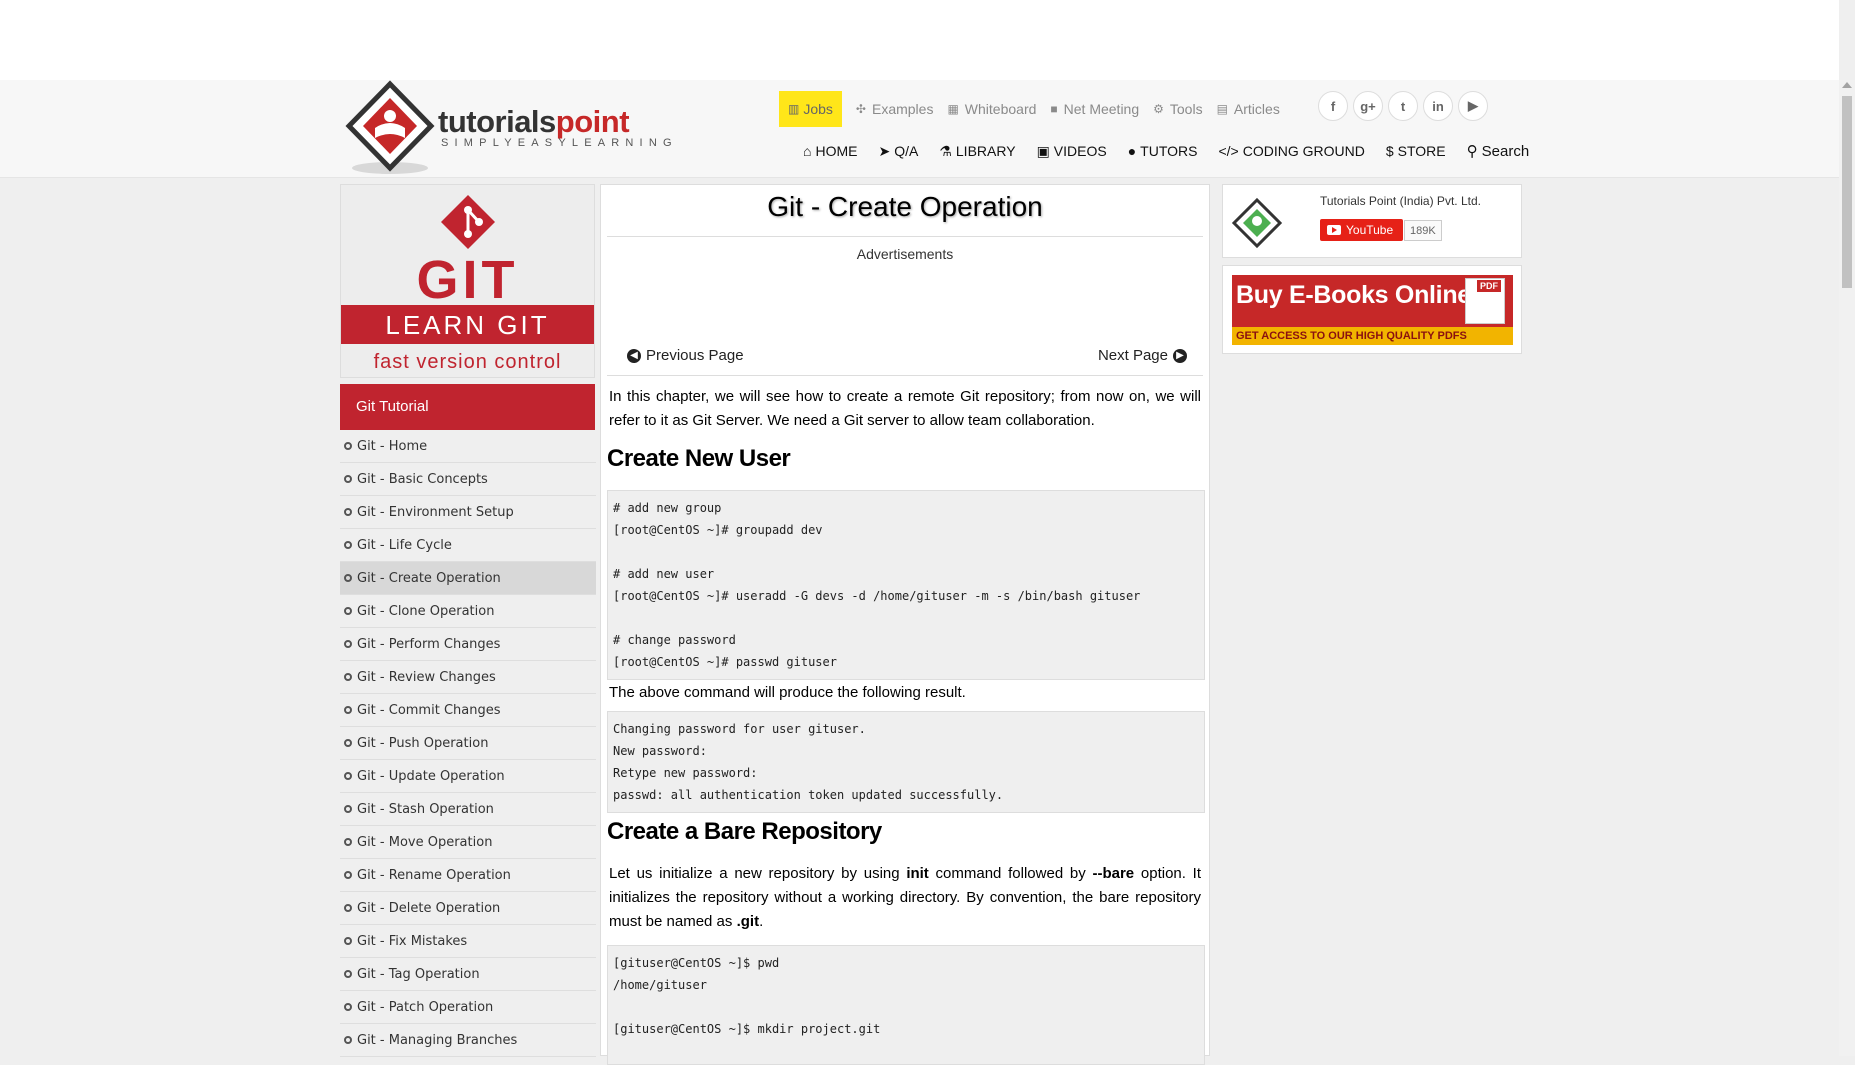  I want to click on sidebar-item-label: Git - Delete Operation, so click(429, 908).